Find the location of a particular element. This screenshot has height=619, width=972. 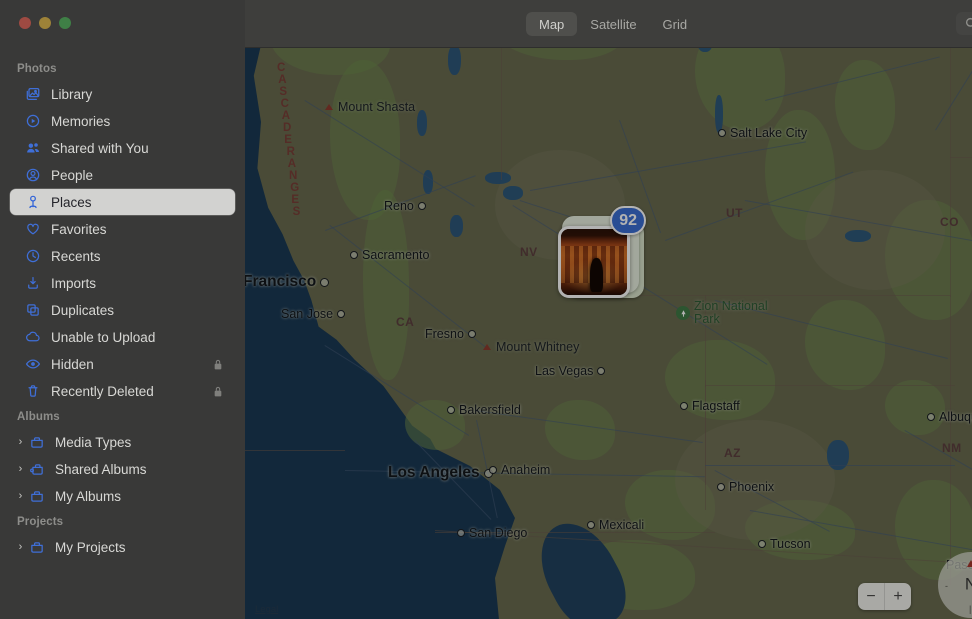

sidebar-item-label: People is located at coordinates (72, 175).